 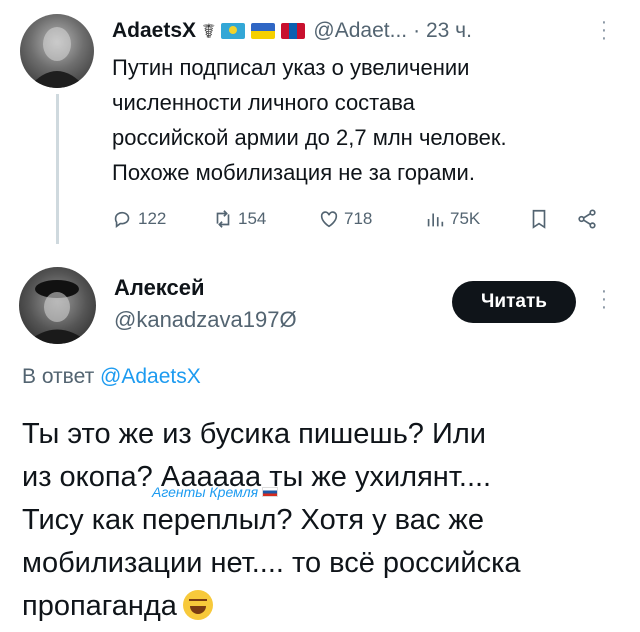 What do you see at coordinates (205, 320) in the screenshot?
I see `author-handle: @kanadzava197Ø` at bounding box center [205, 320].